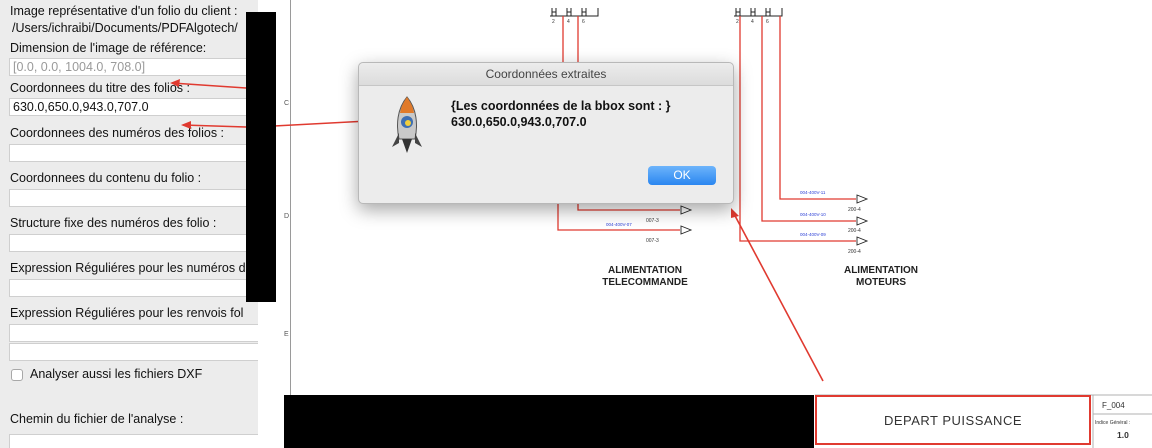 Image resolution: width=1152 pixels, height=448 pixels. What do you see at coordinates (797, 129) in the screenshot?
I see `wires-right` at bounding box center [797, 129].